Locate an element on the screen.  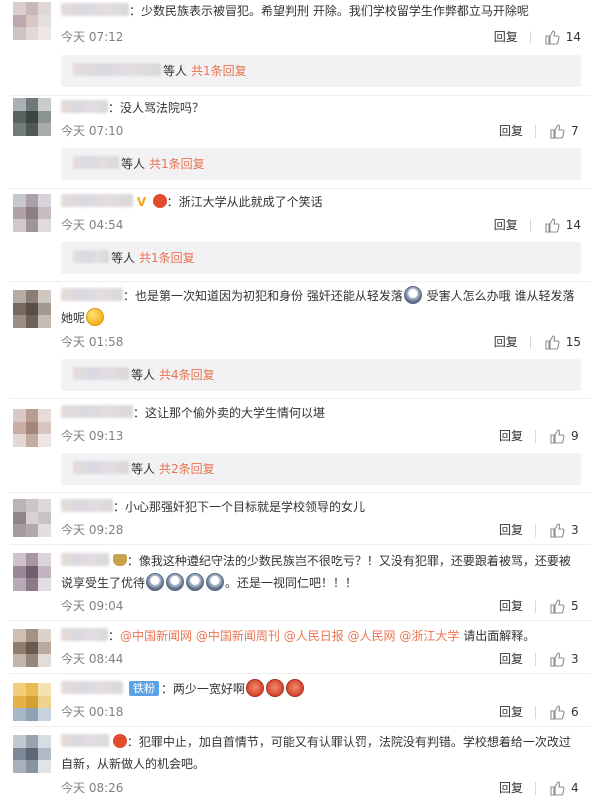
comment-time: 今天 09:04 is located at coordinates (92, 606).